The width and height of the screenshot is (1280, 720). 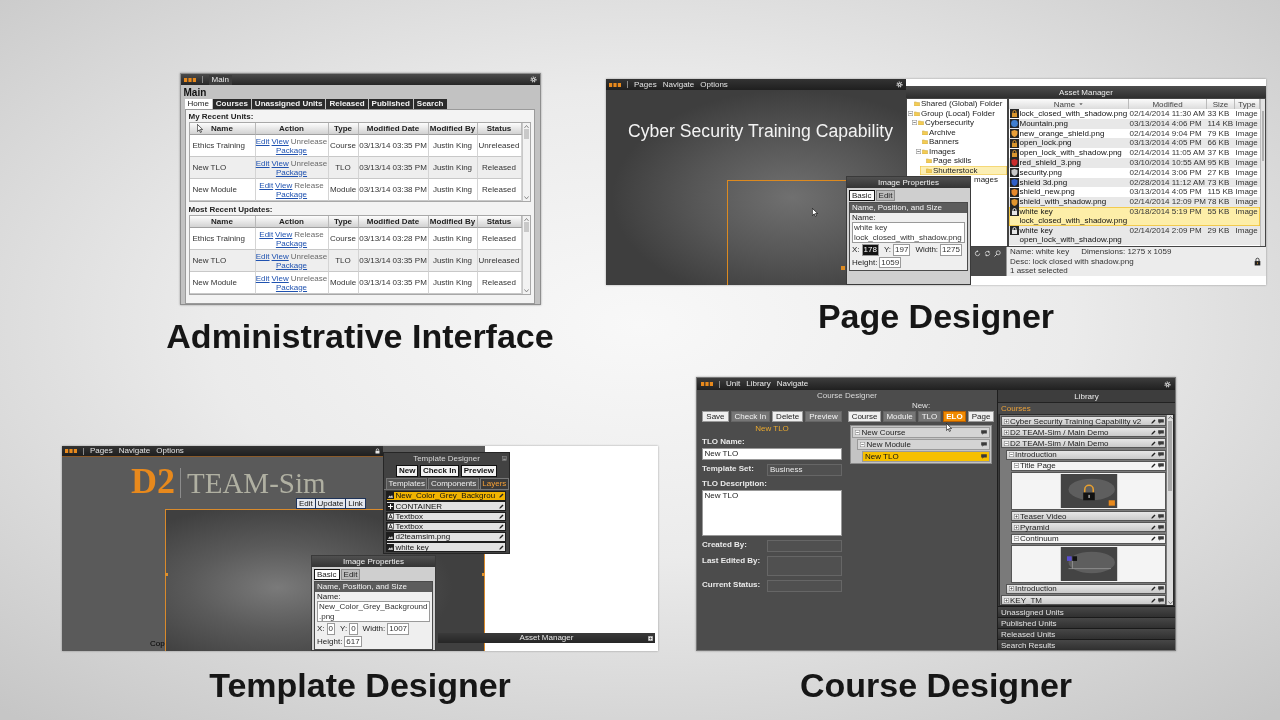 I want to click on file-row: shield_with_shadow.png 02/14/2014 12:09 PM 78 KB Image, so click(x=1134, y=202).